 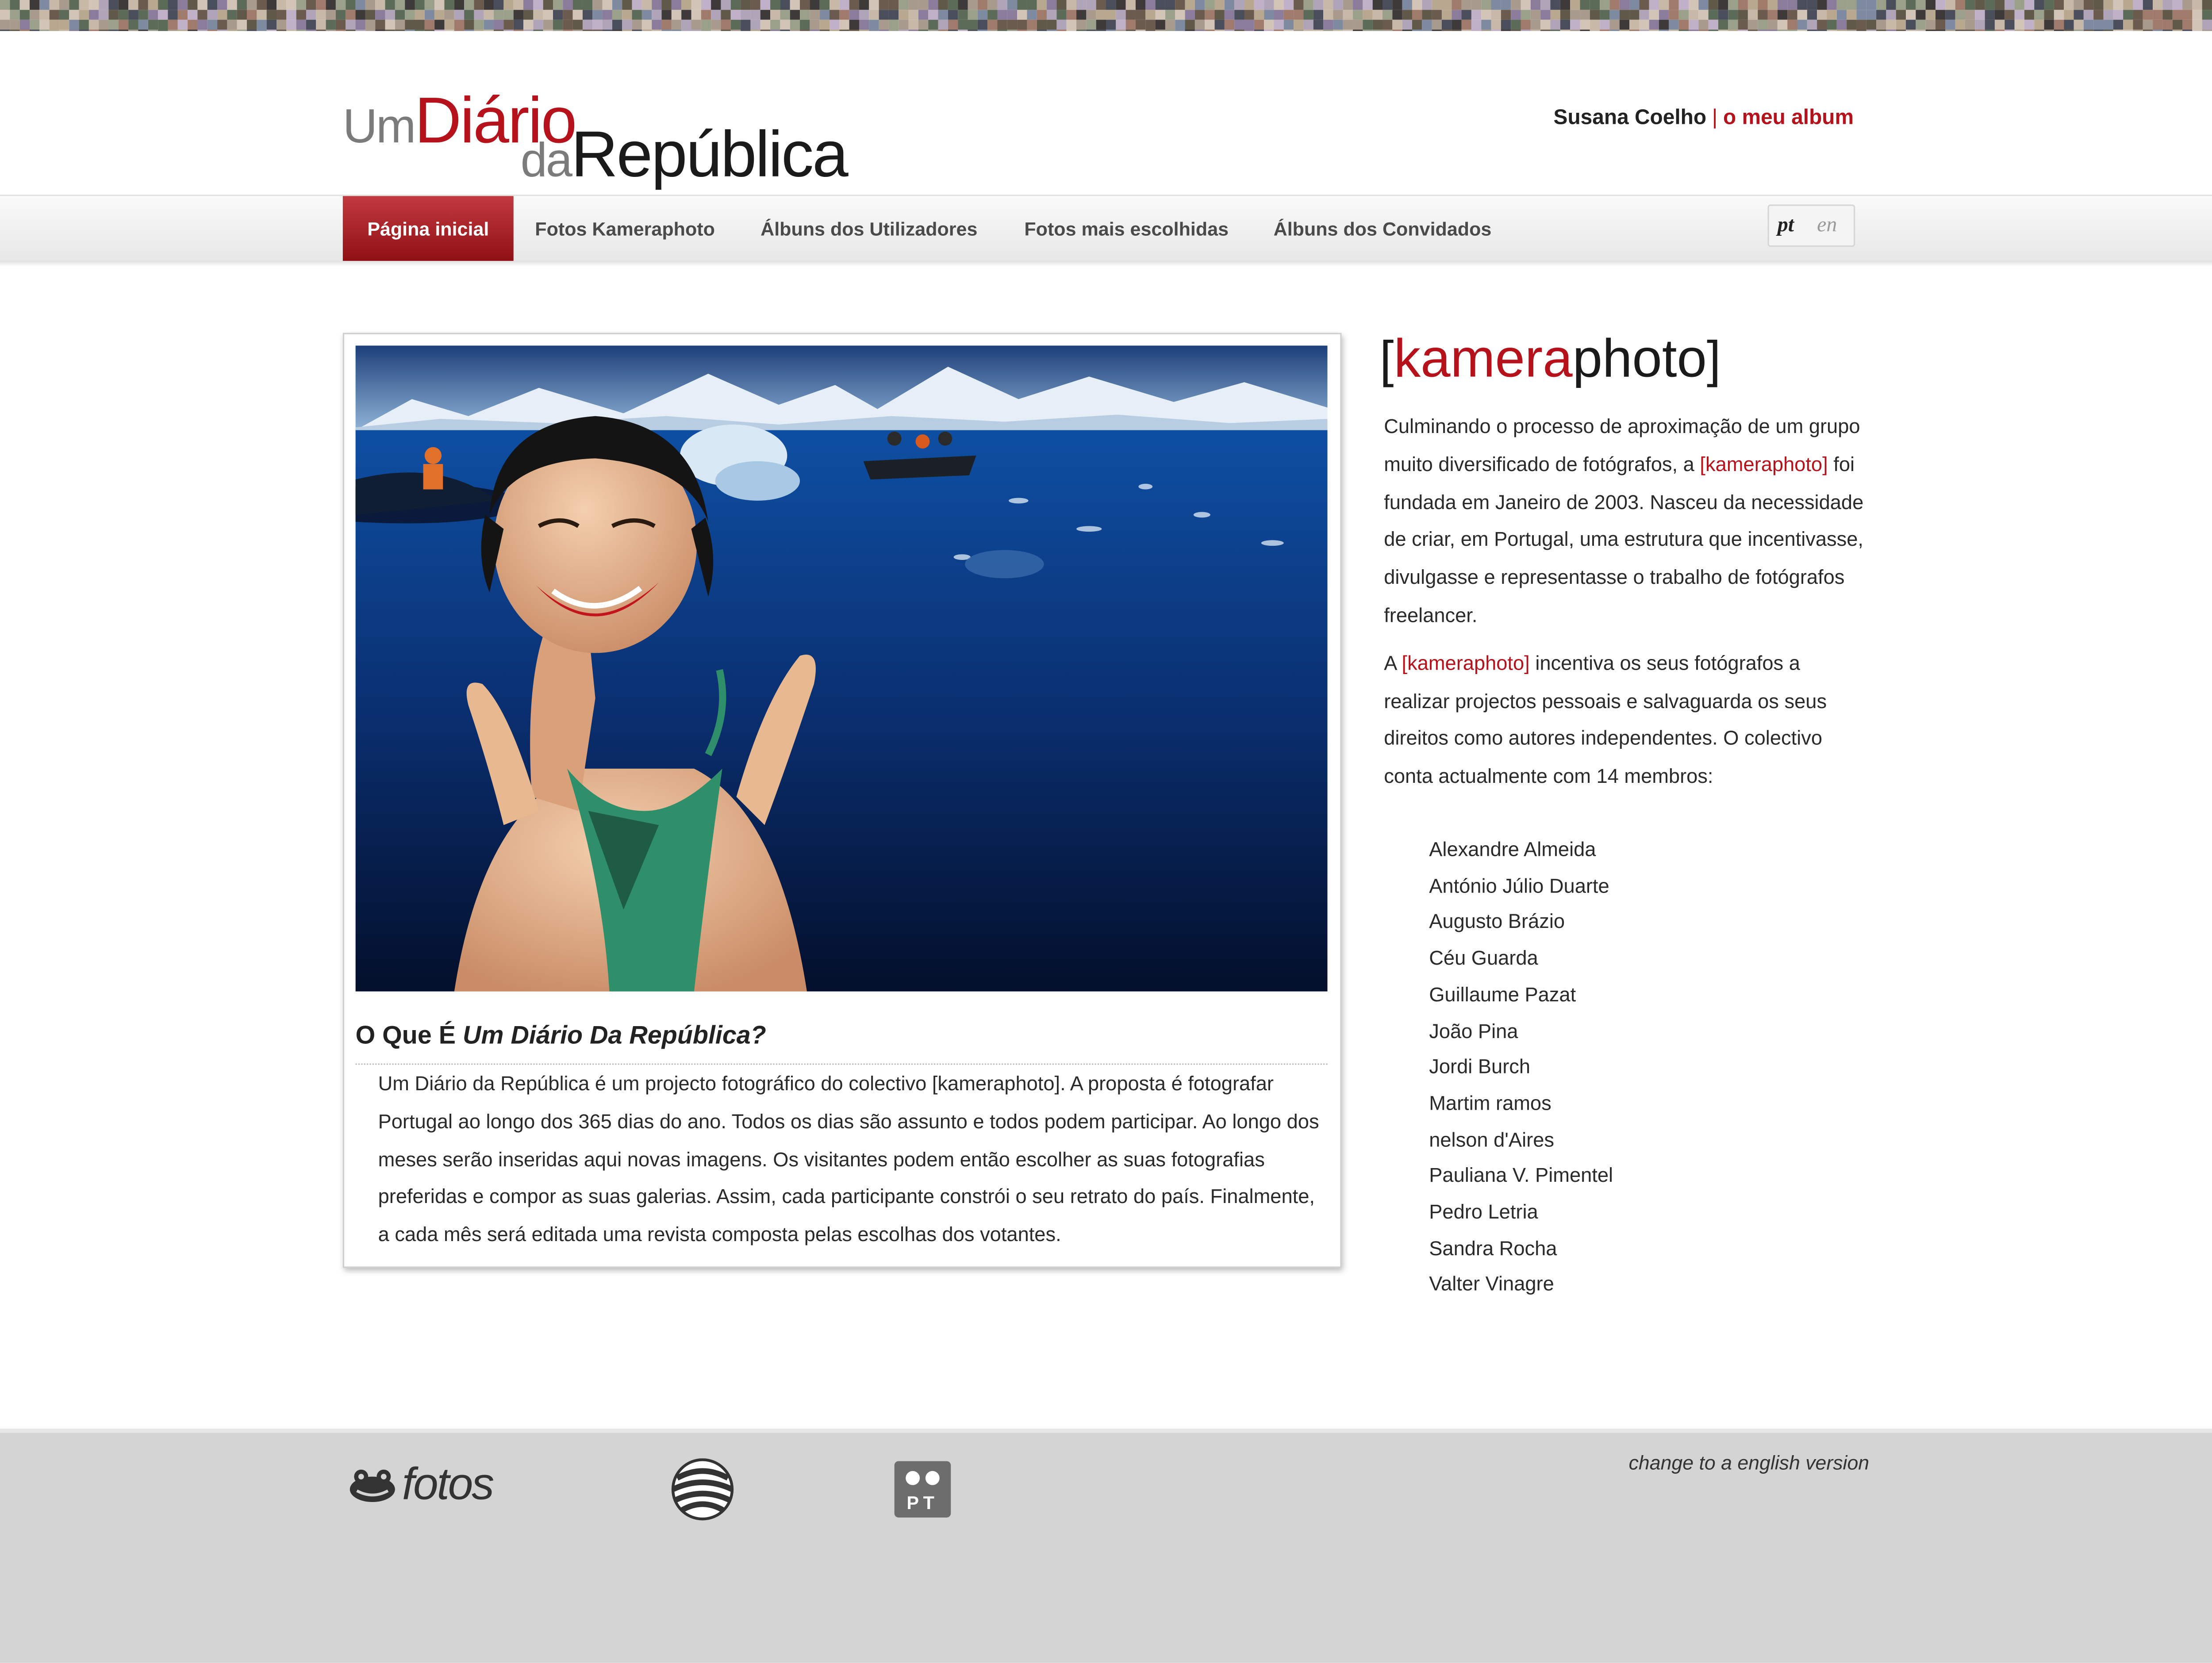 I want to click on kameraphoto-logo-red: kamera, so click(x=1484, y=360).